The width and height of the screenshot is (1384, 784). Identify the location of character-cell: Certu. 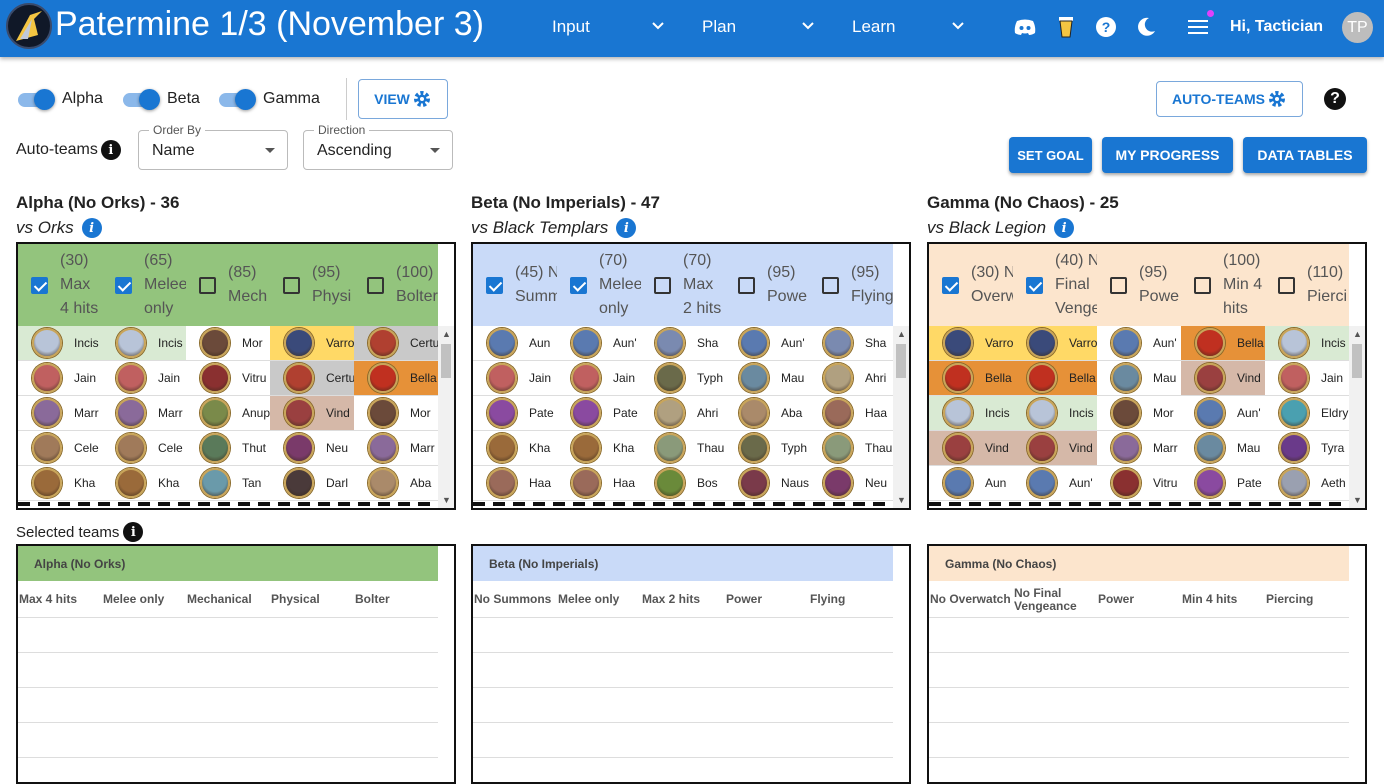
(396, 343).